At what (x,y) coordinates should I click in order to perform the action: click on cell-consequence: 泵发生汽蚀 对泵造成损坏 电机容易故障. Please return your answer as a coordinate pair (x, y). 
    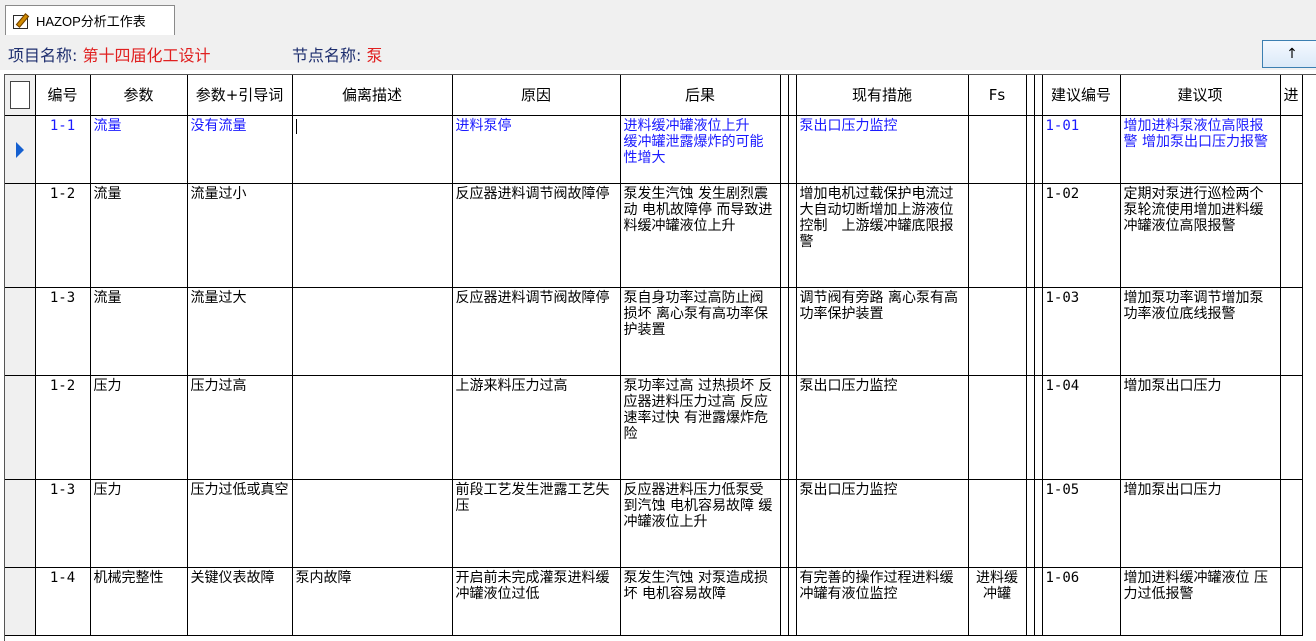
    Looking at the image, I should click on (700, 601).